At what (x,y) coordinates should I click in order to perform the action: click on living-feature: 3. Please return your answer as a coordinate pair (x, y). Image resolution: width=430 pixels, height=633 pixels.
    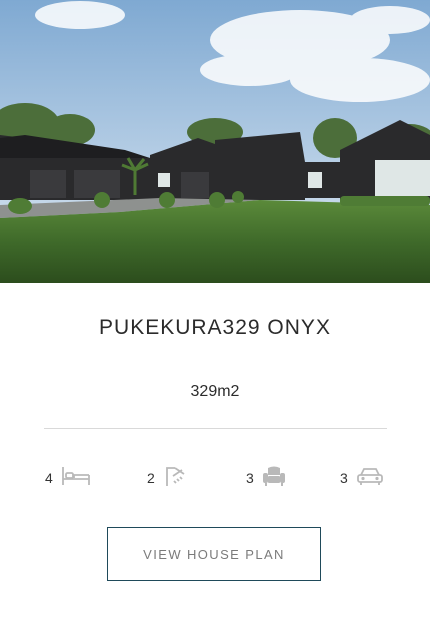
    Looking at the image, I should click on (266, 478).